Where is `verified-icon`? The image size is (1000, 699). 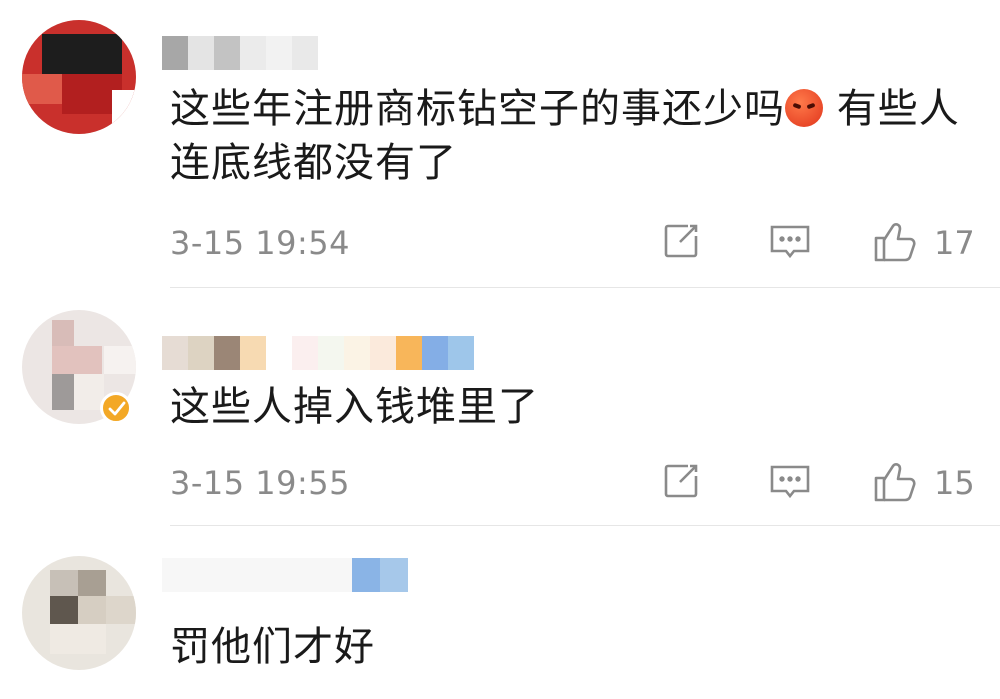
verified-icon is located at coordinates (117, 408).